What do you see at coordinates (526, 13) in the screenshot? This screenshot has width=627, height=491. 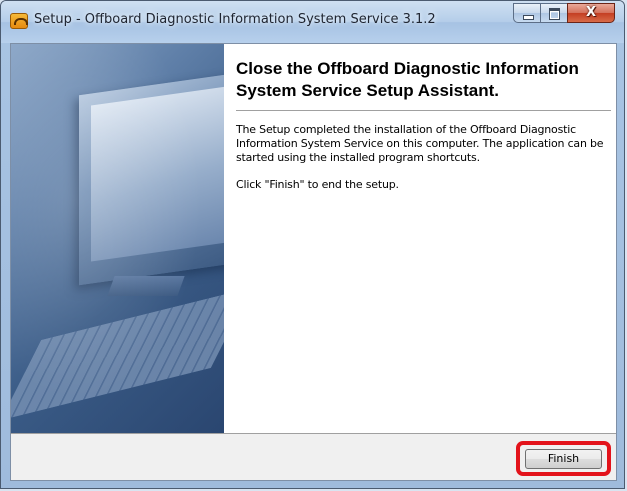 I see `minimize-button` at bounding box center [526, 13].